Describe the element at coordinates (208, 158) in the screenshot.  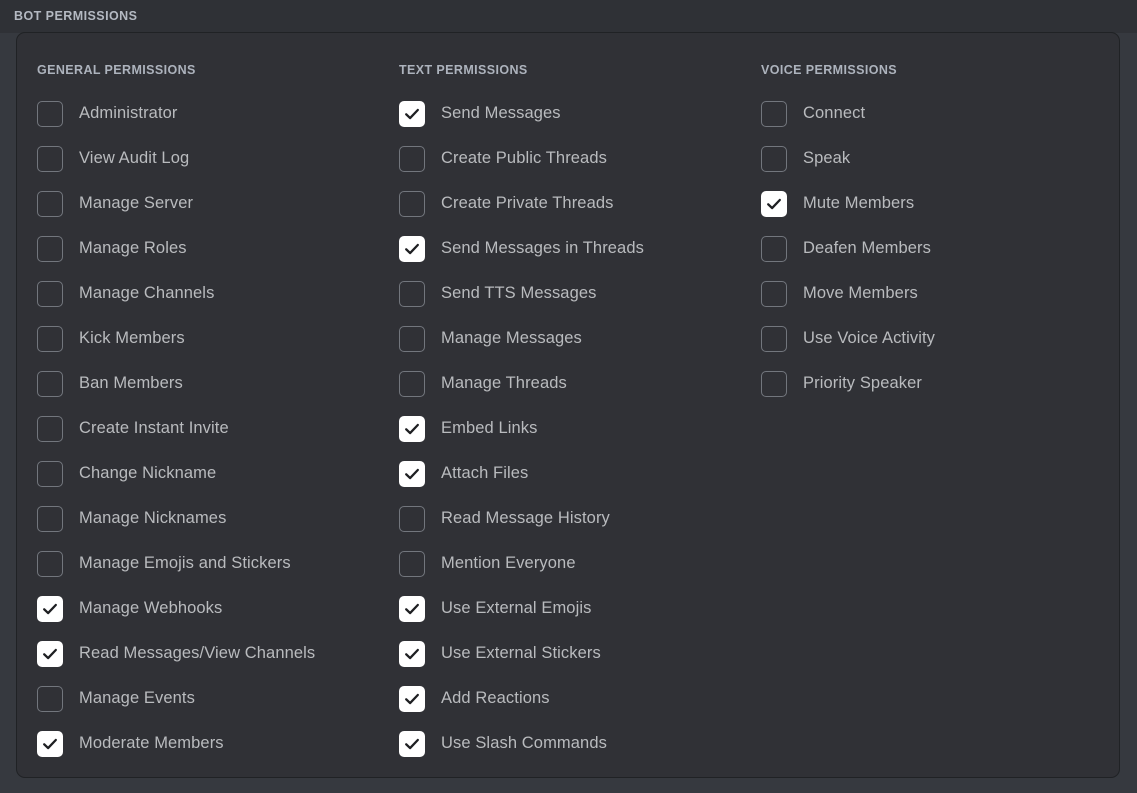
I see `permission-row: View Audit Log` at that location.